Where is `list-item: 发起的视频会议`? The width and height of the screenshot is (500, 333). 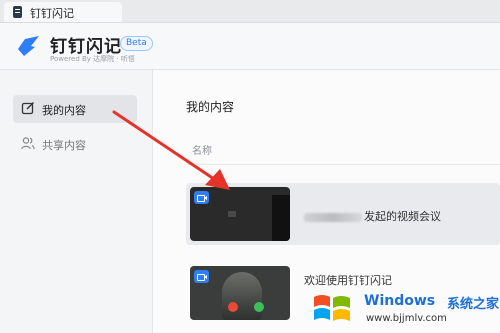
list-item: 发起的视频会议 is located at coordinates (343, 214).